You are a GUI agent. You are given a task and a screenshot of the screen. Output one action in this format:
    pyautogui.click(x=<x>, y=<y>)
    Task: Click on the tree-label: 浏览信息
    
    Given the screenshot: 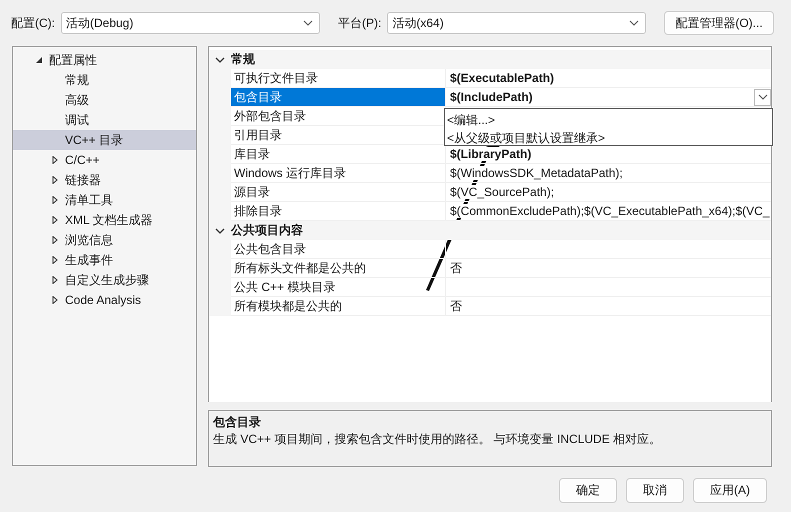 What is the action you would take?
    pyautogui.click(x=89, y=240)
    